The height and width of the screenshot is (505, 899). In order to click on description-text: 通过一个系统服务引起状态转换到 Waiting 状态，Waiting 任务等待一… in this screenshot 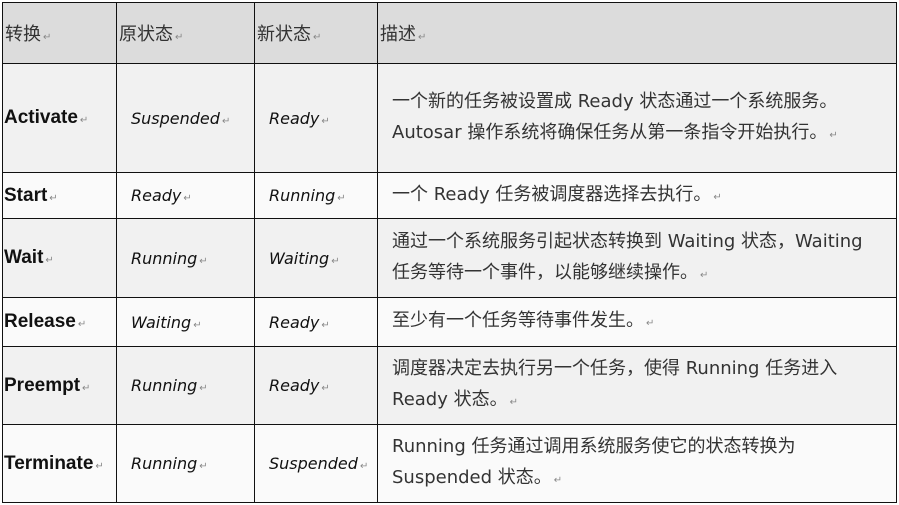, I will do `click(627, 256)`.